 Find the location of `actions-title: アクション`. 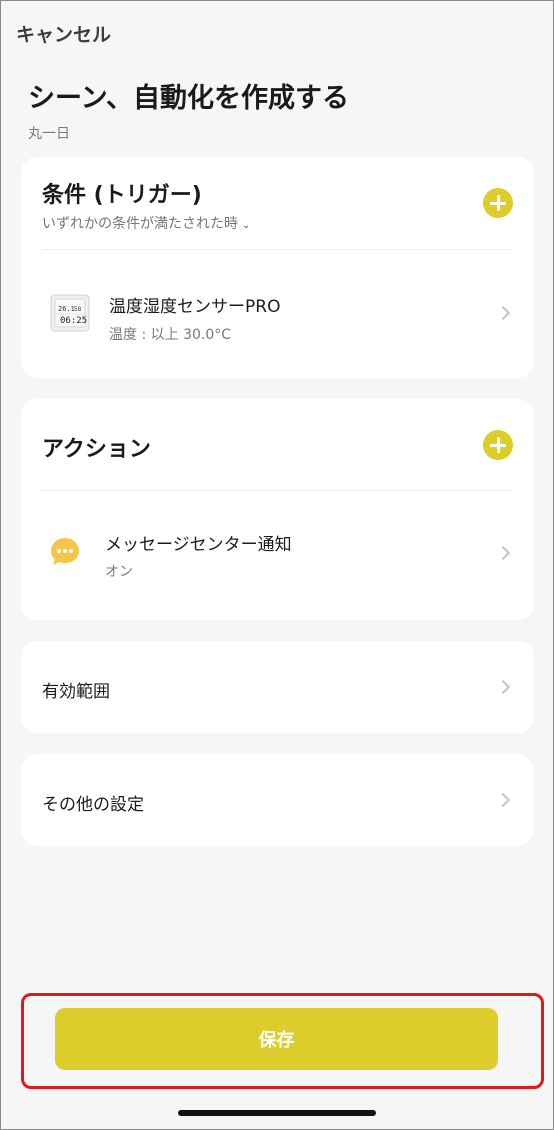

actions-title: アクション is located at coordinates (96, 449).